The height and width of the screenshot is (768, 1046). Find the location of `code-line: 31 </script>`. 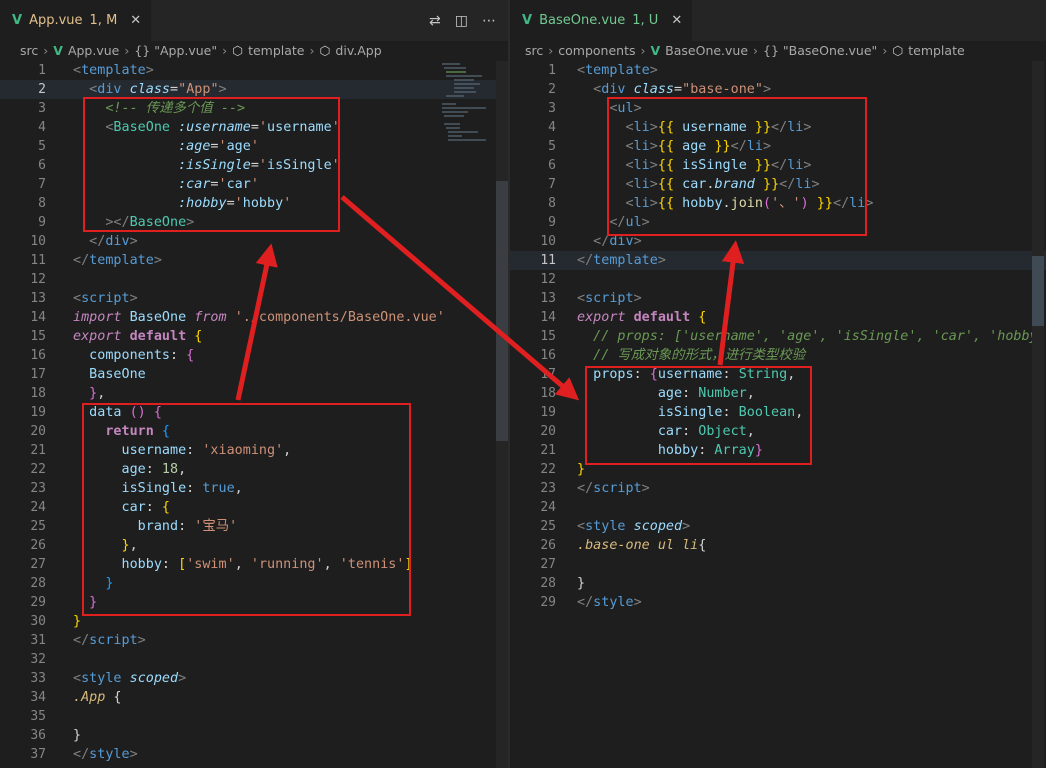

code-line: 31 </script> is located at coordinates (254, 640).